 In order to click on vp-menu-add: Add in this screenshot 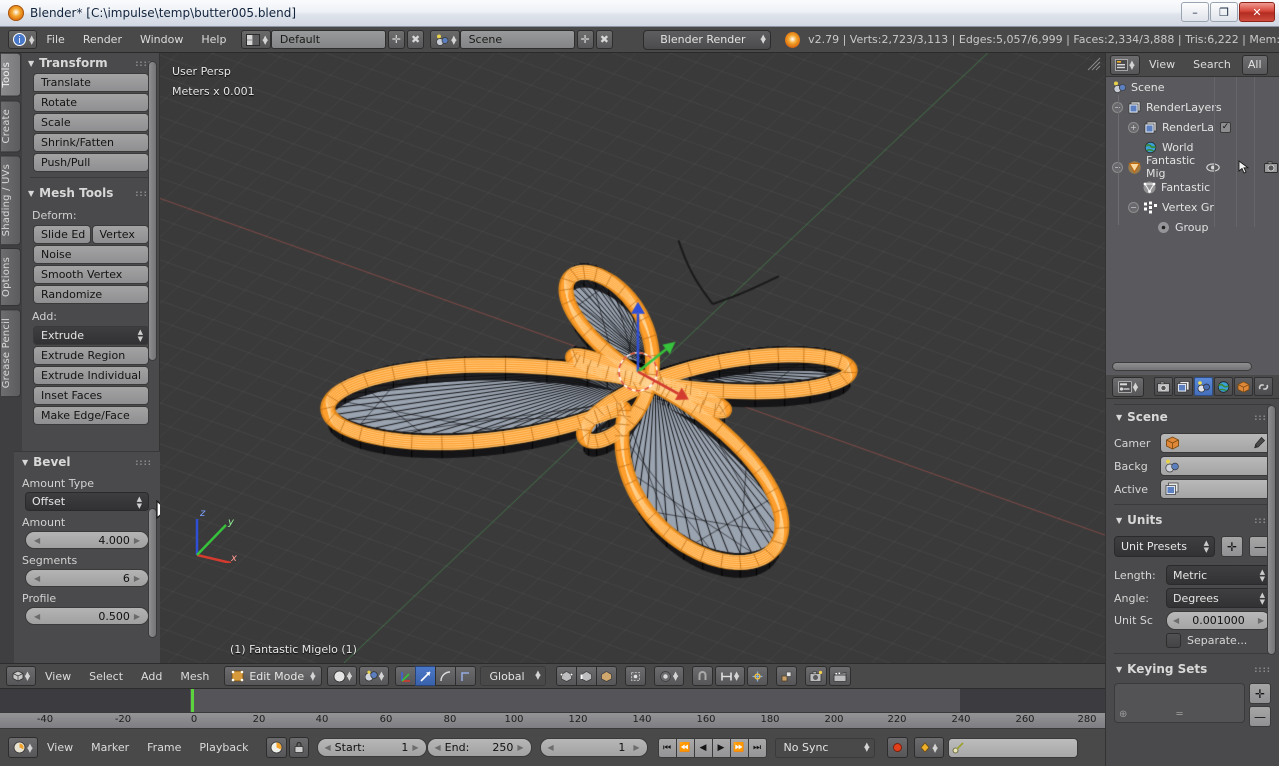, I will do `click(151, 676)`.